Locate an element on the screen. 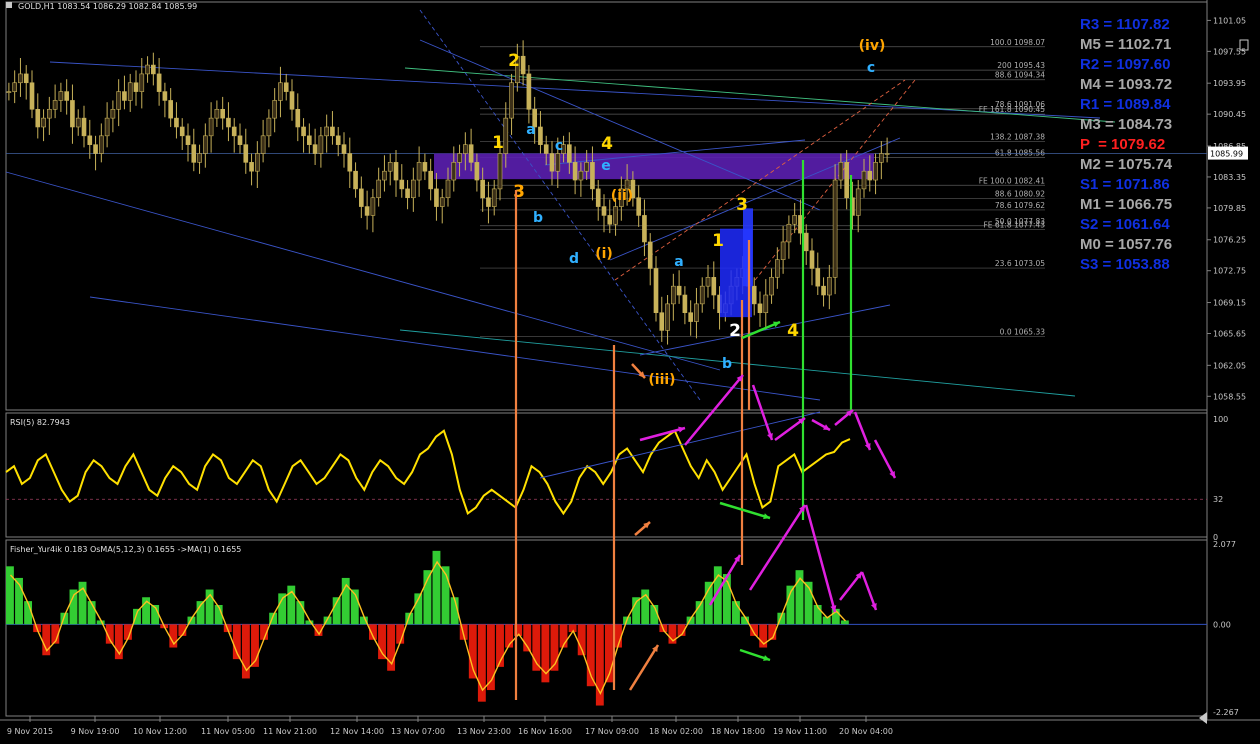 The width and height of the screenshot is (1260, 744). rsi-y-tick-label: 100 is located at coordinates (1220, 419).